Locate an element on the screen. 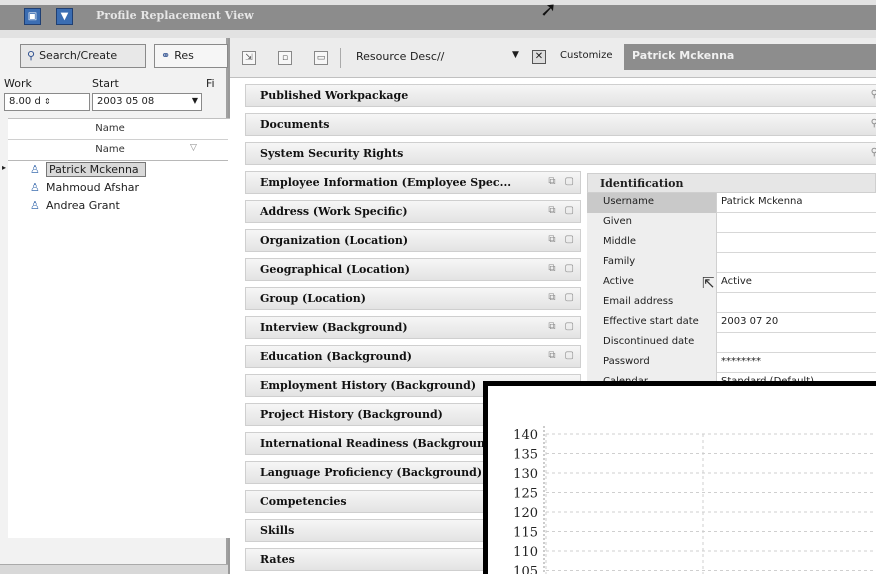 This screenshot has height=574, width=876. mouse-pointer-icon: ➚ is located at coordinates (548, 10).